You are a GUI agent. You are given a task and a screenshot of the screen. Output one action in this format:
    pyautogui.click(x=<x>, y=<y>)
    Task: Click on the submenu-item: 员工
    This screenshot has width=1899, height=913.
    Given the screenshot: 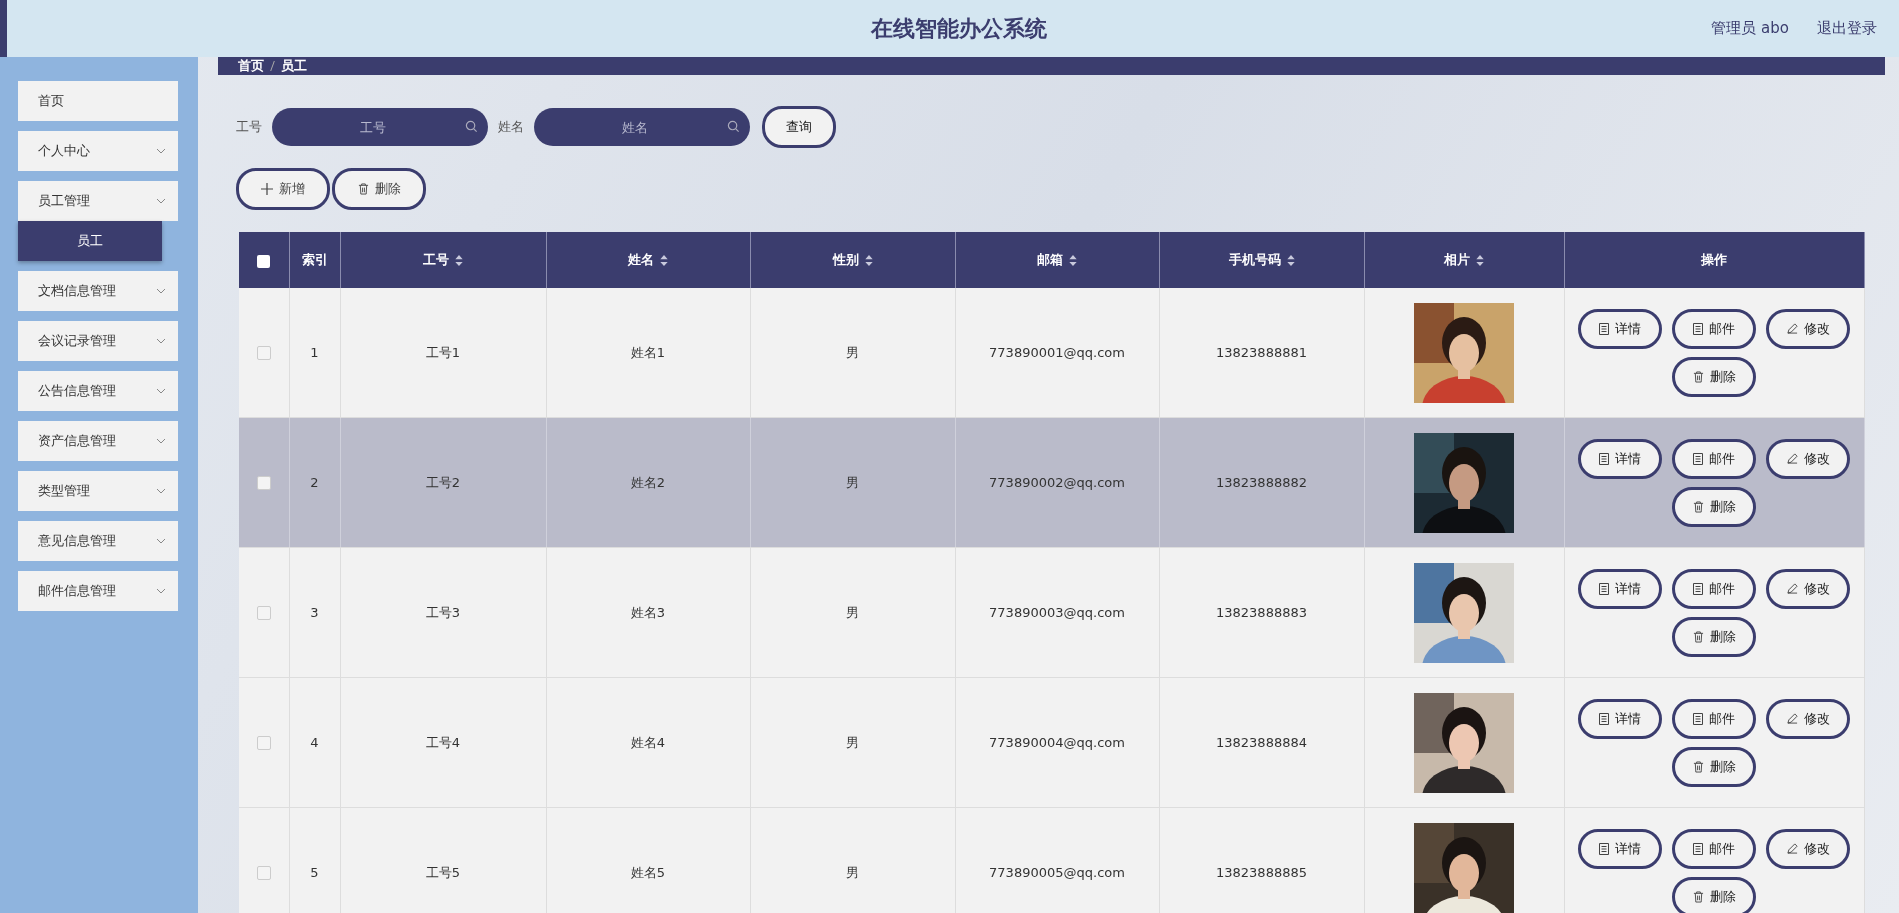 What is the action you would take?
    pyautogui.click(x=90, y=241)
    